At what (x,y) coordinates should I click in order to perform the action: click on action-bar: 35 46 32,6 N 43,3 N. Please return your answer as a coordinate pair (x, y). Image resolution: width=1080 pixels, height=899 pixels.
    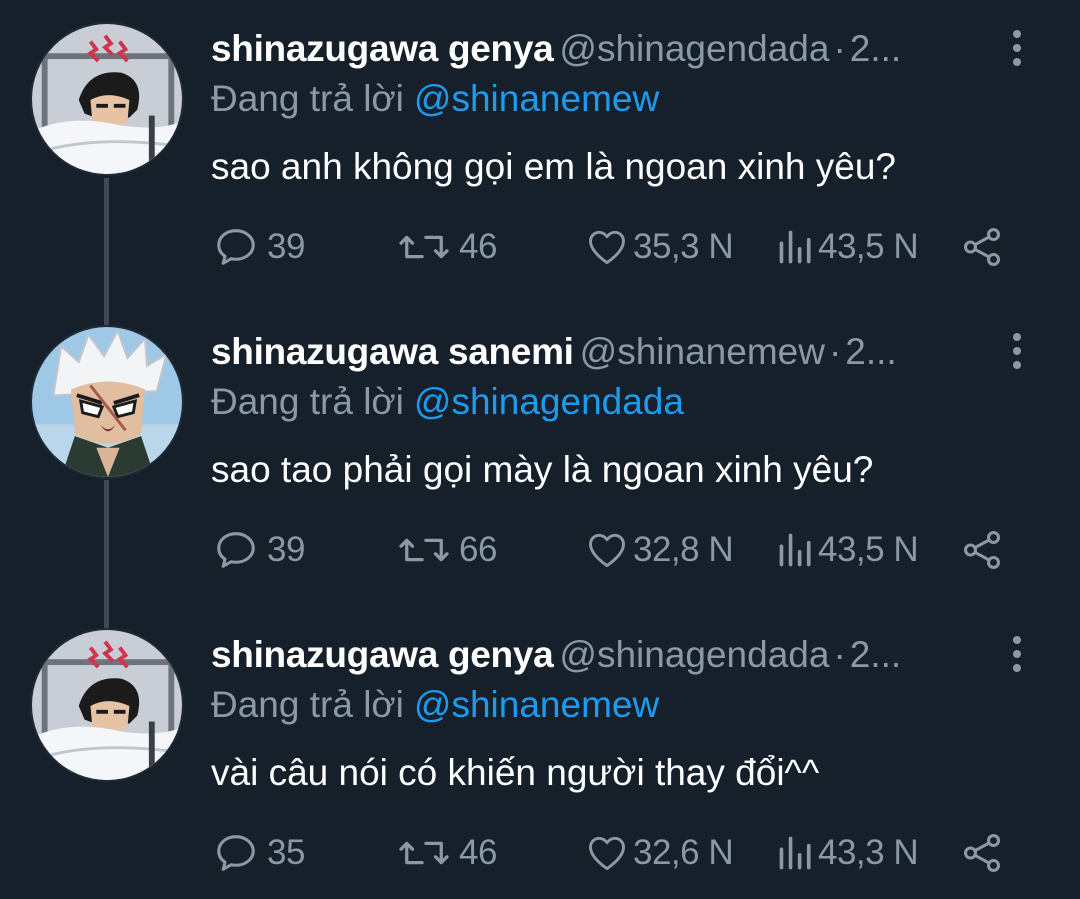
    Looking at the image, I should click on (611, 853).